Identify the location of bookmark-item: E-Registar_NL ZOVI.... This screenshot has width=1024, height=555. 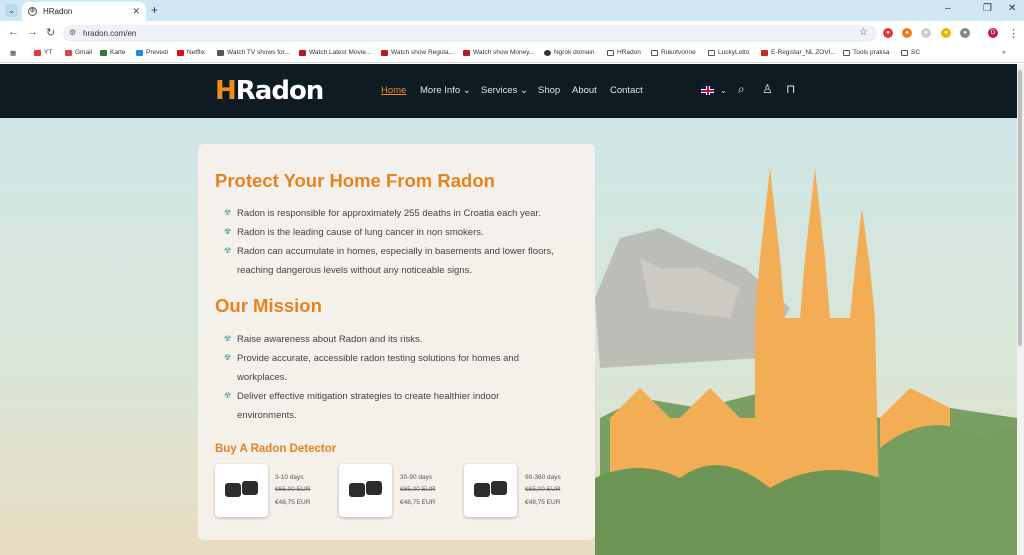
(798, 52).